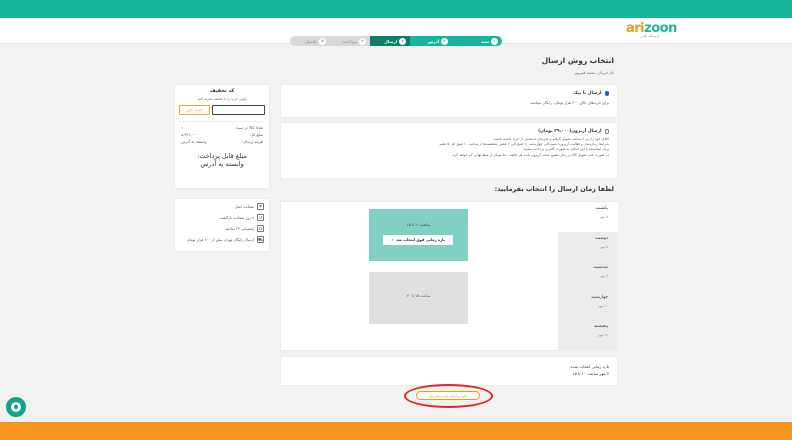 Image resolution: width=792 pixels, height=440 pixels. Describe the element at coordinates (249, 127) in the screenshot. I see `summary-label: تعداد کالا در سبد:` at that location.